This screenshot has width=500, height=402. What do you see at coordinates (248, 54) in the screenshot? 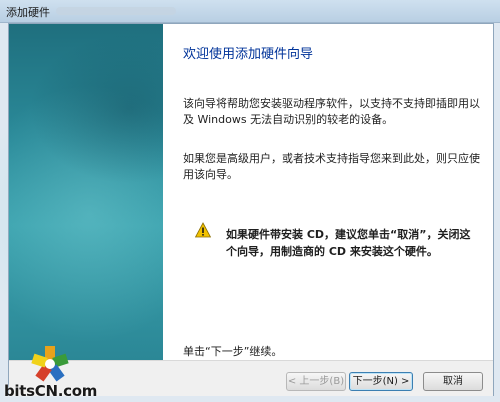
I see `wizard-heading: 欢迎使用添加硬件向导` at bounding box center [248, 54].